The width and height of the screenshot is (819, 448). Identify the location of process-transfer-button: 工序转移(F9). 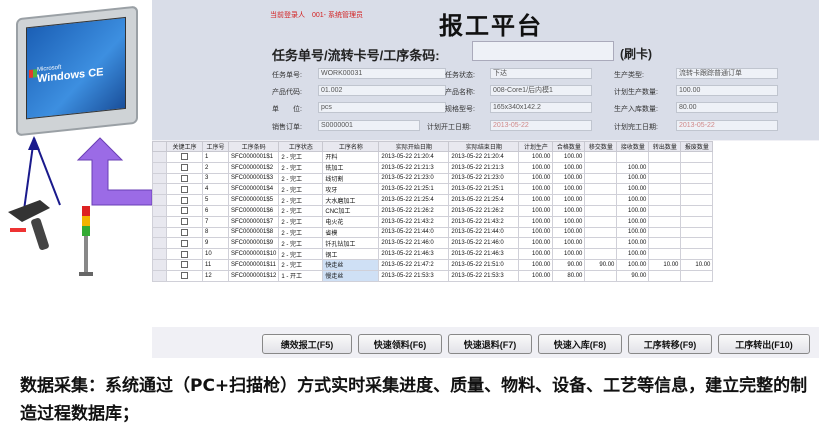
(670, 344).